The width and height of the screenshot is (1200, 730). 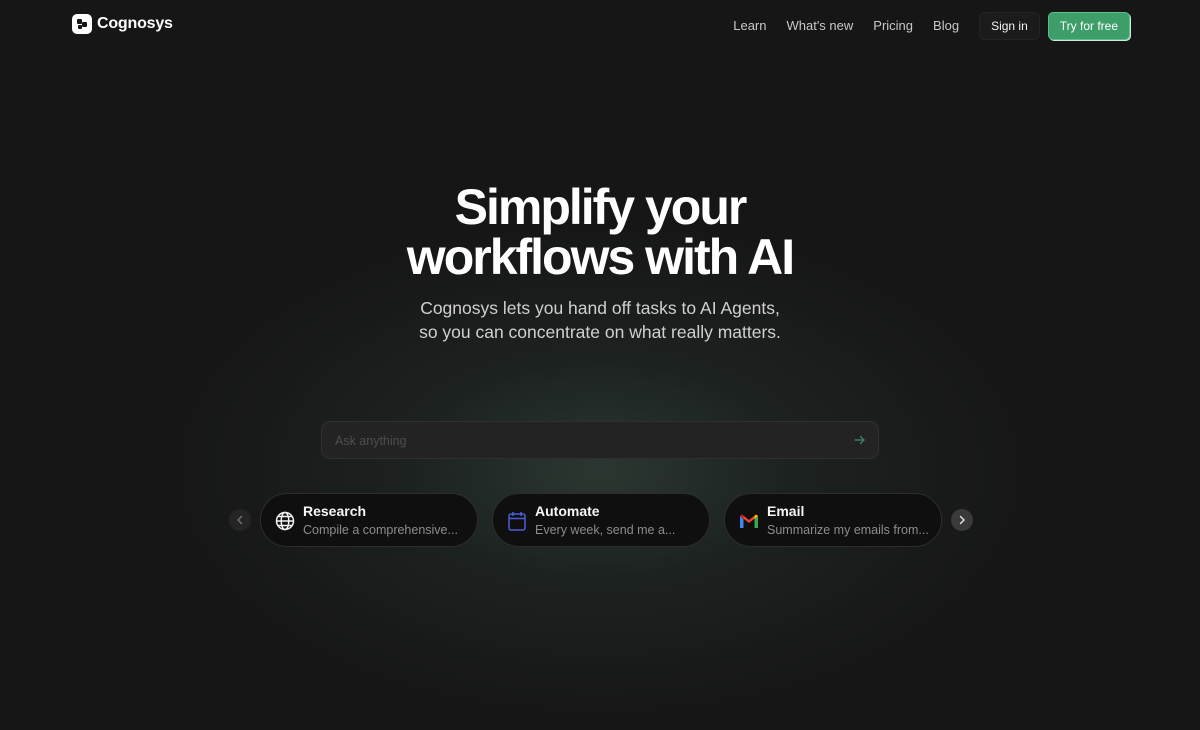 I want to click on hero-title-line-1: Simplify your, so click(x=601, y=207).